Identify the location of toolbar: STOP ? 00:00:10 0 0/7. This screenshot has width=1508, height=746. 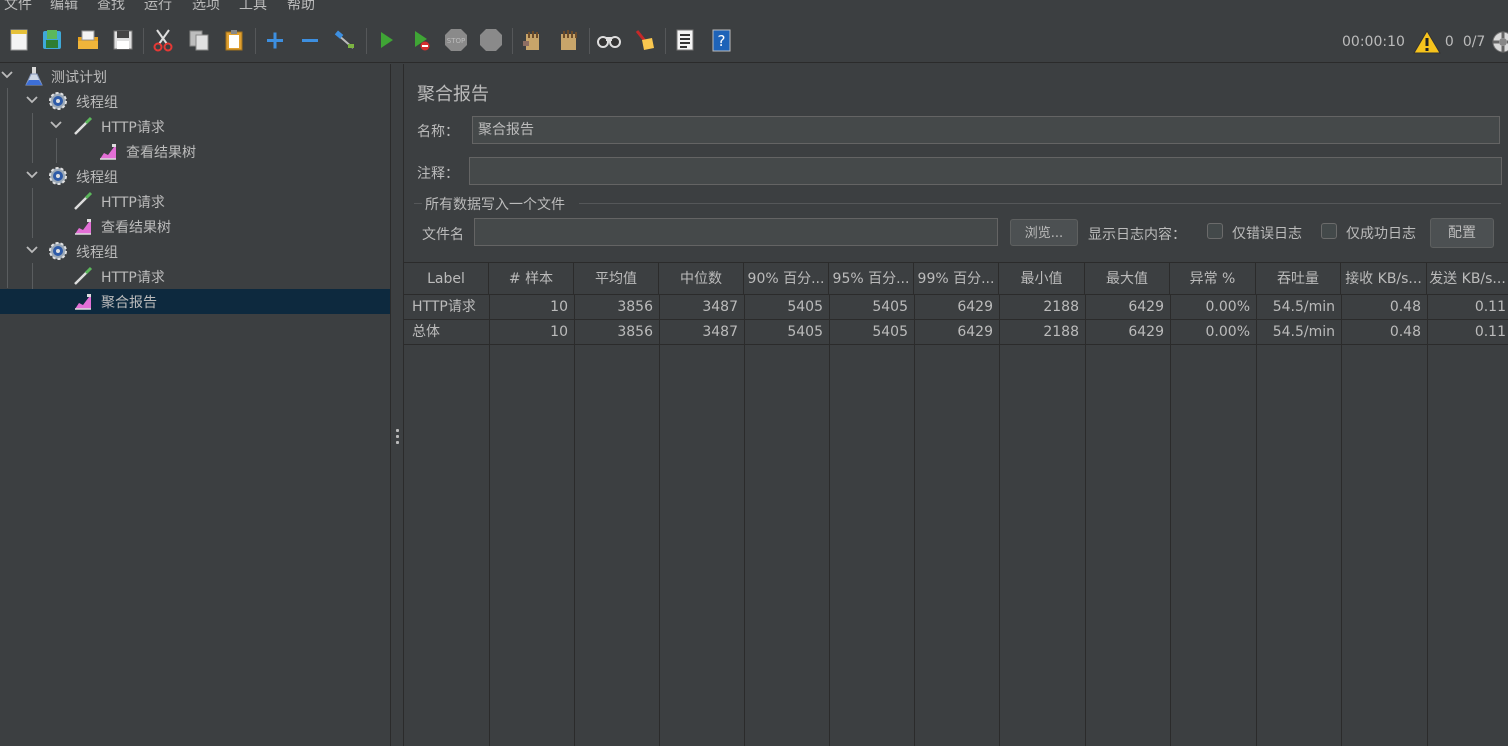
(754, 41).